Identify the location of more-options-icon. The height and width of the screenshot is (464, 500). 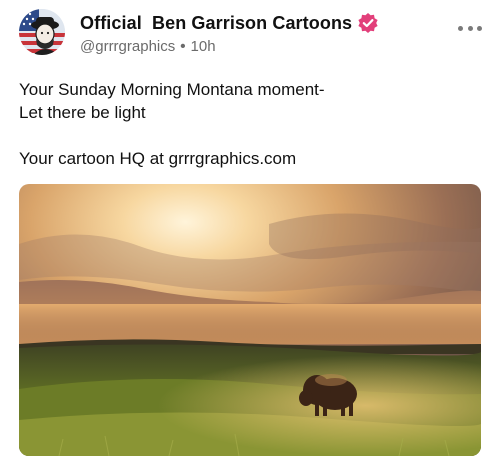
(470, 28).